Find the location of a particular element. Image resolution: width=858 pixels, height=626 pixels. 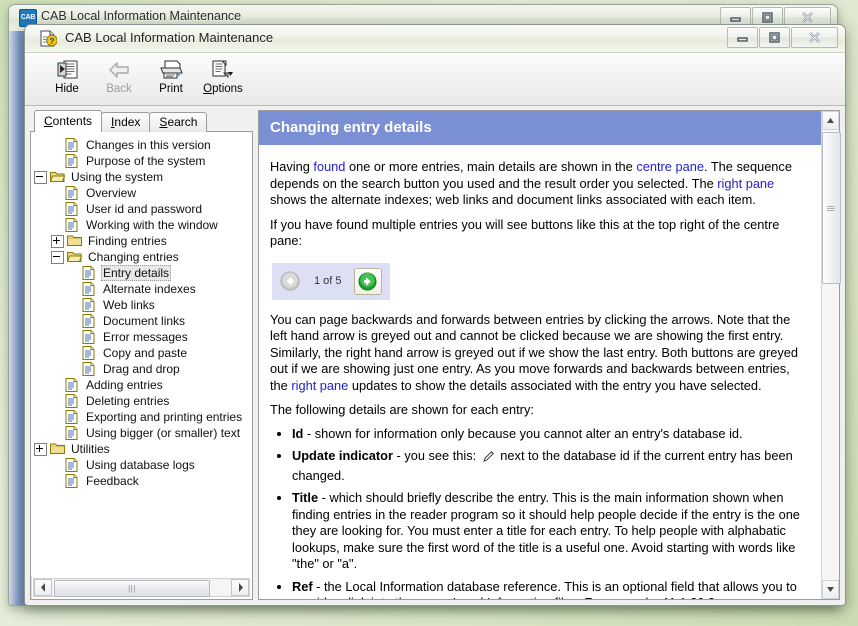

print-button-label: Print is located at coordinates (171, 89).